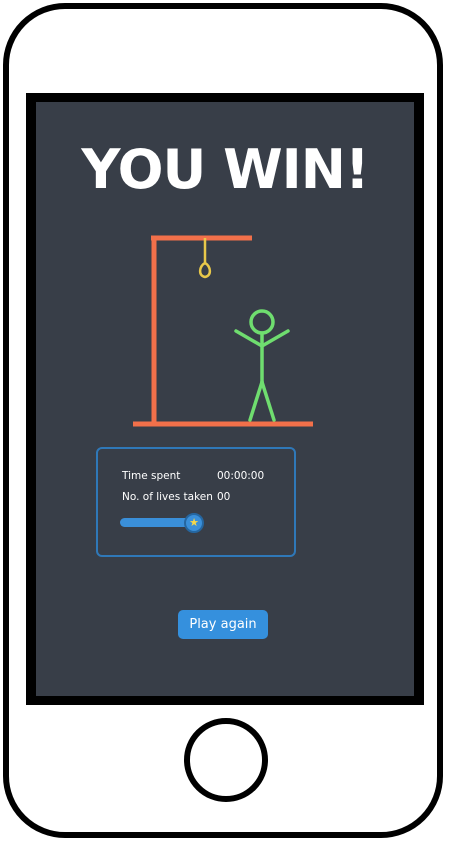  I want to click on figure-right-leg, so click(268, 401).